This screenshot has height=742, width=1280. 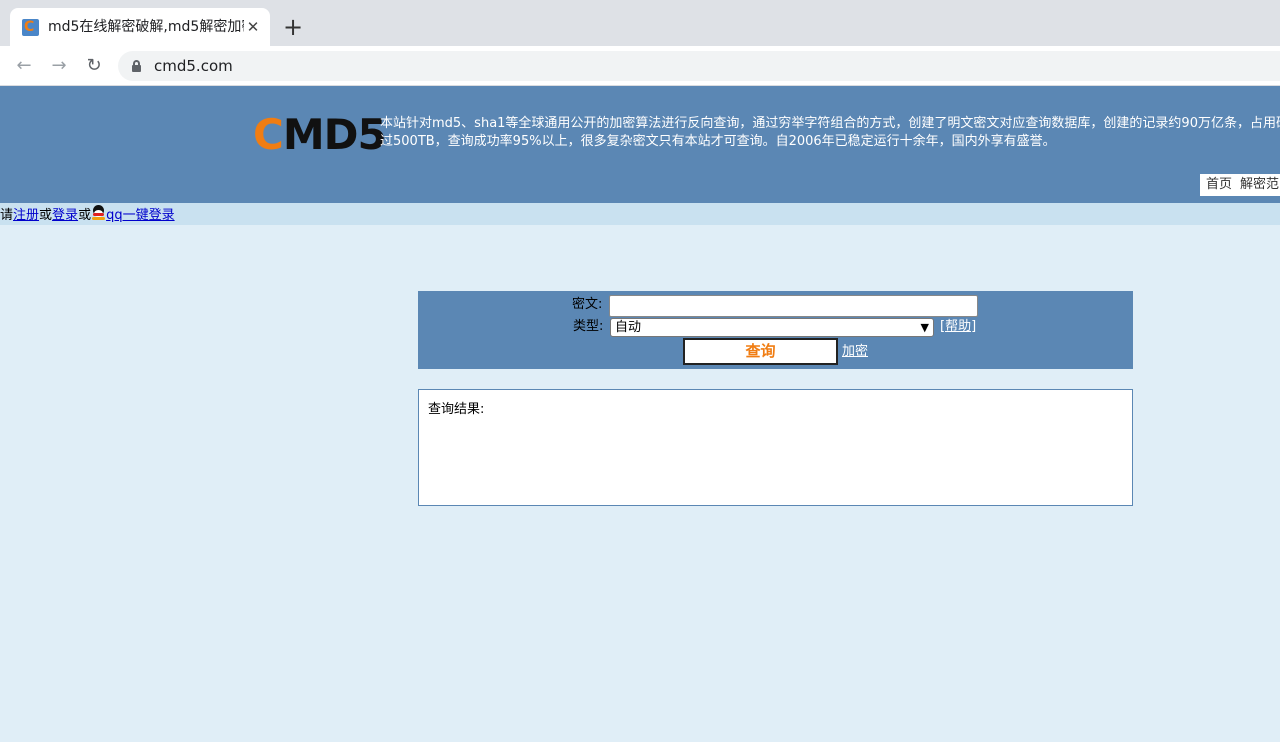 What do you see at coordinates (588, 326) in the screenshot?
I see `type-label: 类型:` at bounding box center [588, 326].